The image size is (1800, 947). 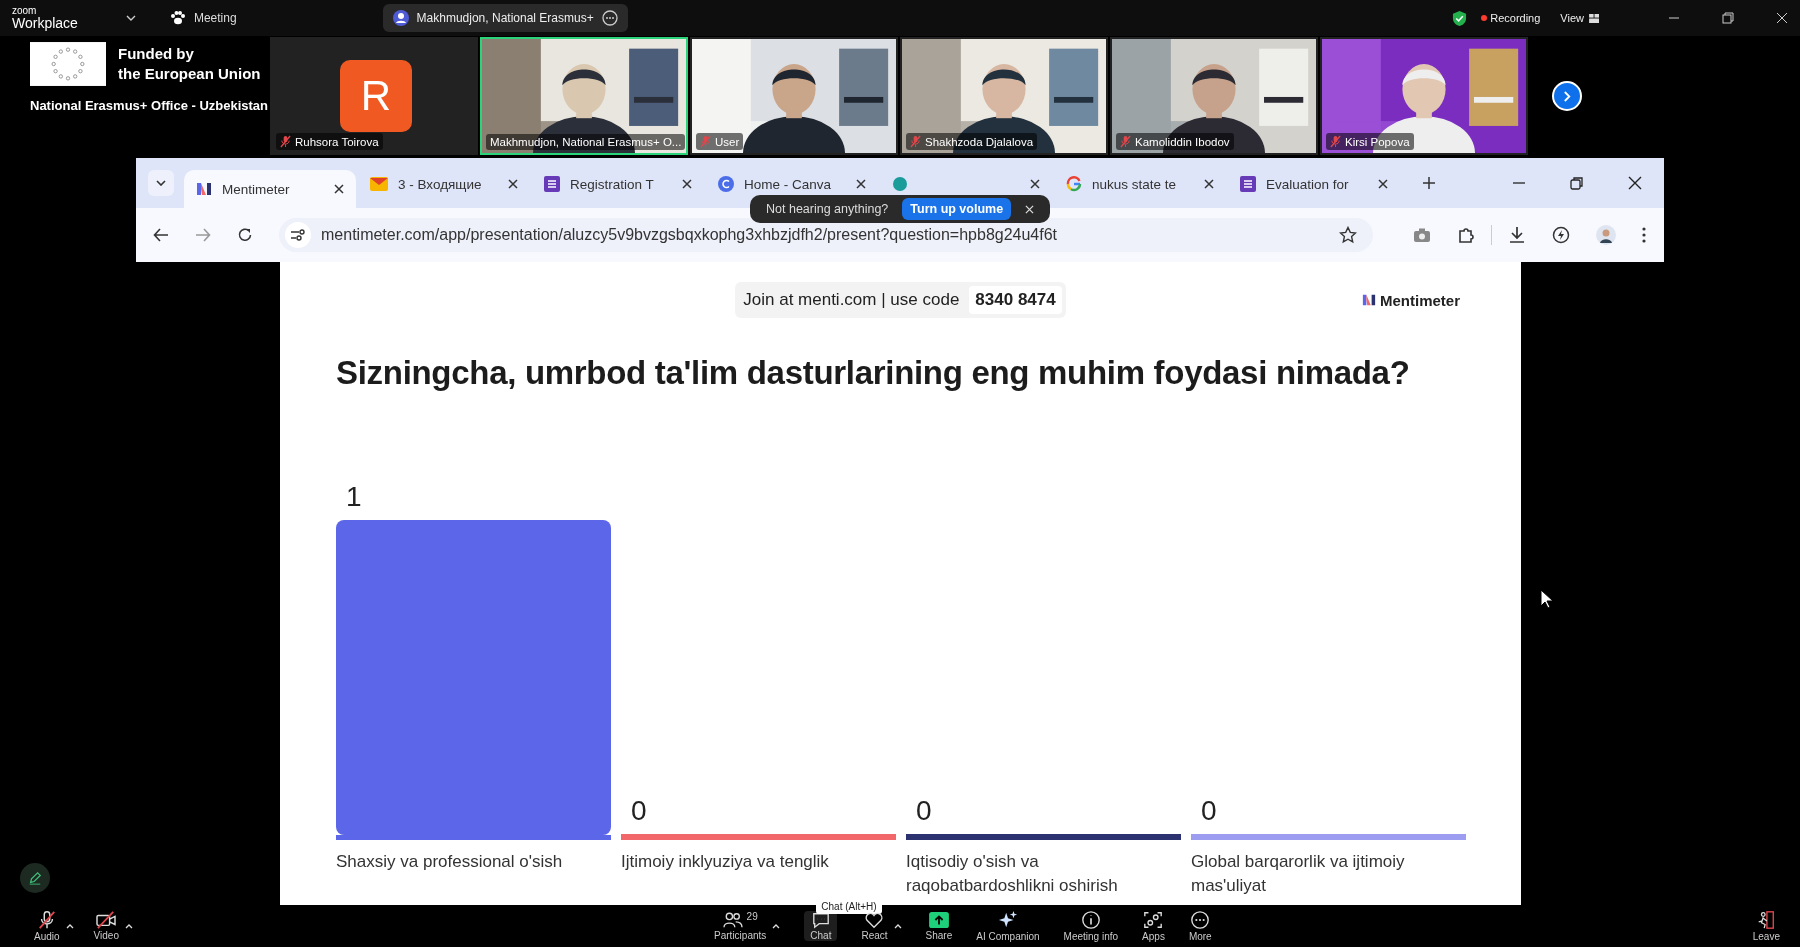 What do you see at coordinates (1606, 235) in the screenshot?
I see `profile-avatar-icon` at bounding box center [1606, 235].